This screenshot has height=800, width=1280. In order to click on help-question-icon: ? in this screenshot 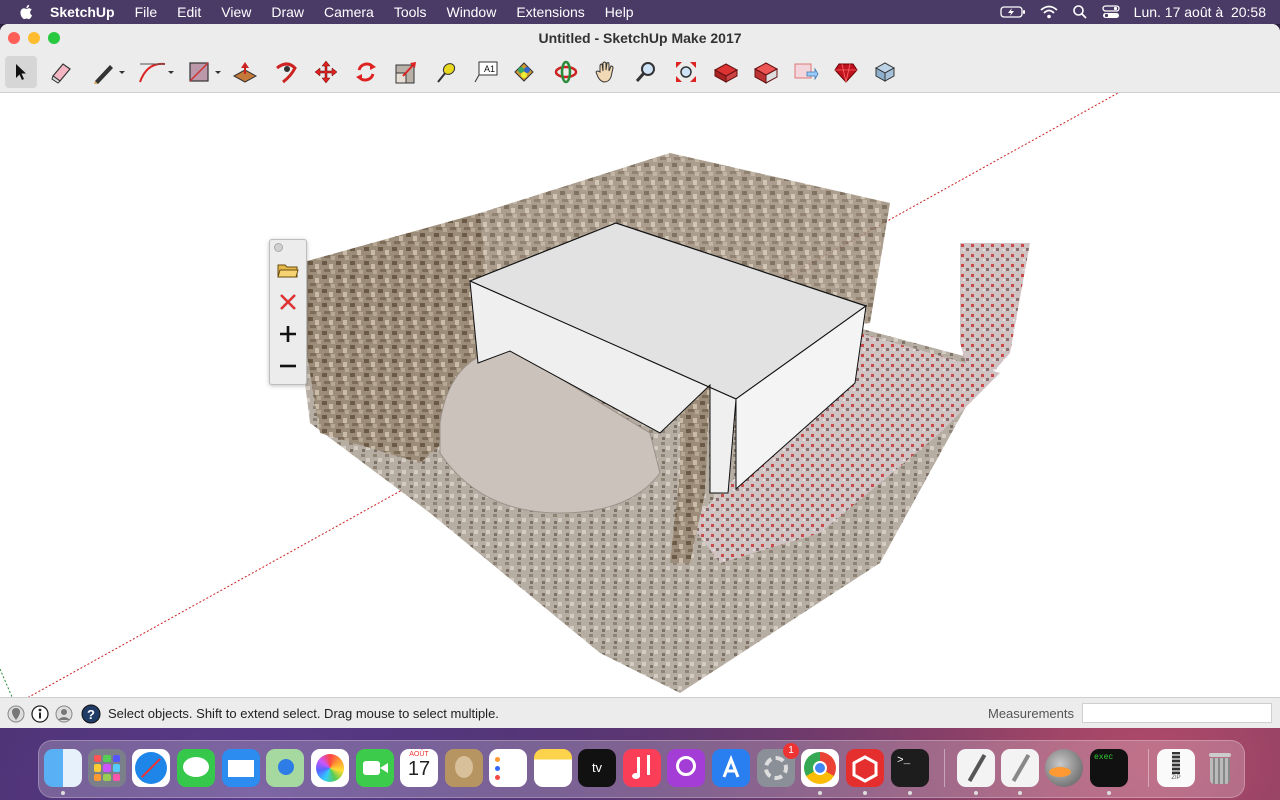, I will do `click(91, 714)`.